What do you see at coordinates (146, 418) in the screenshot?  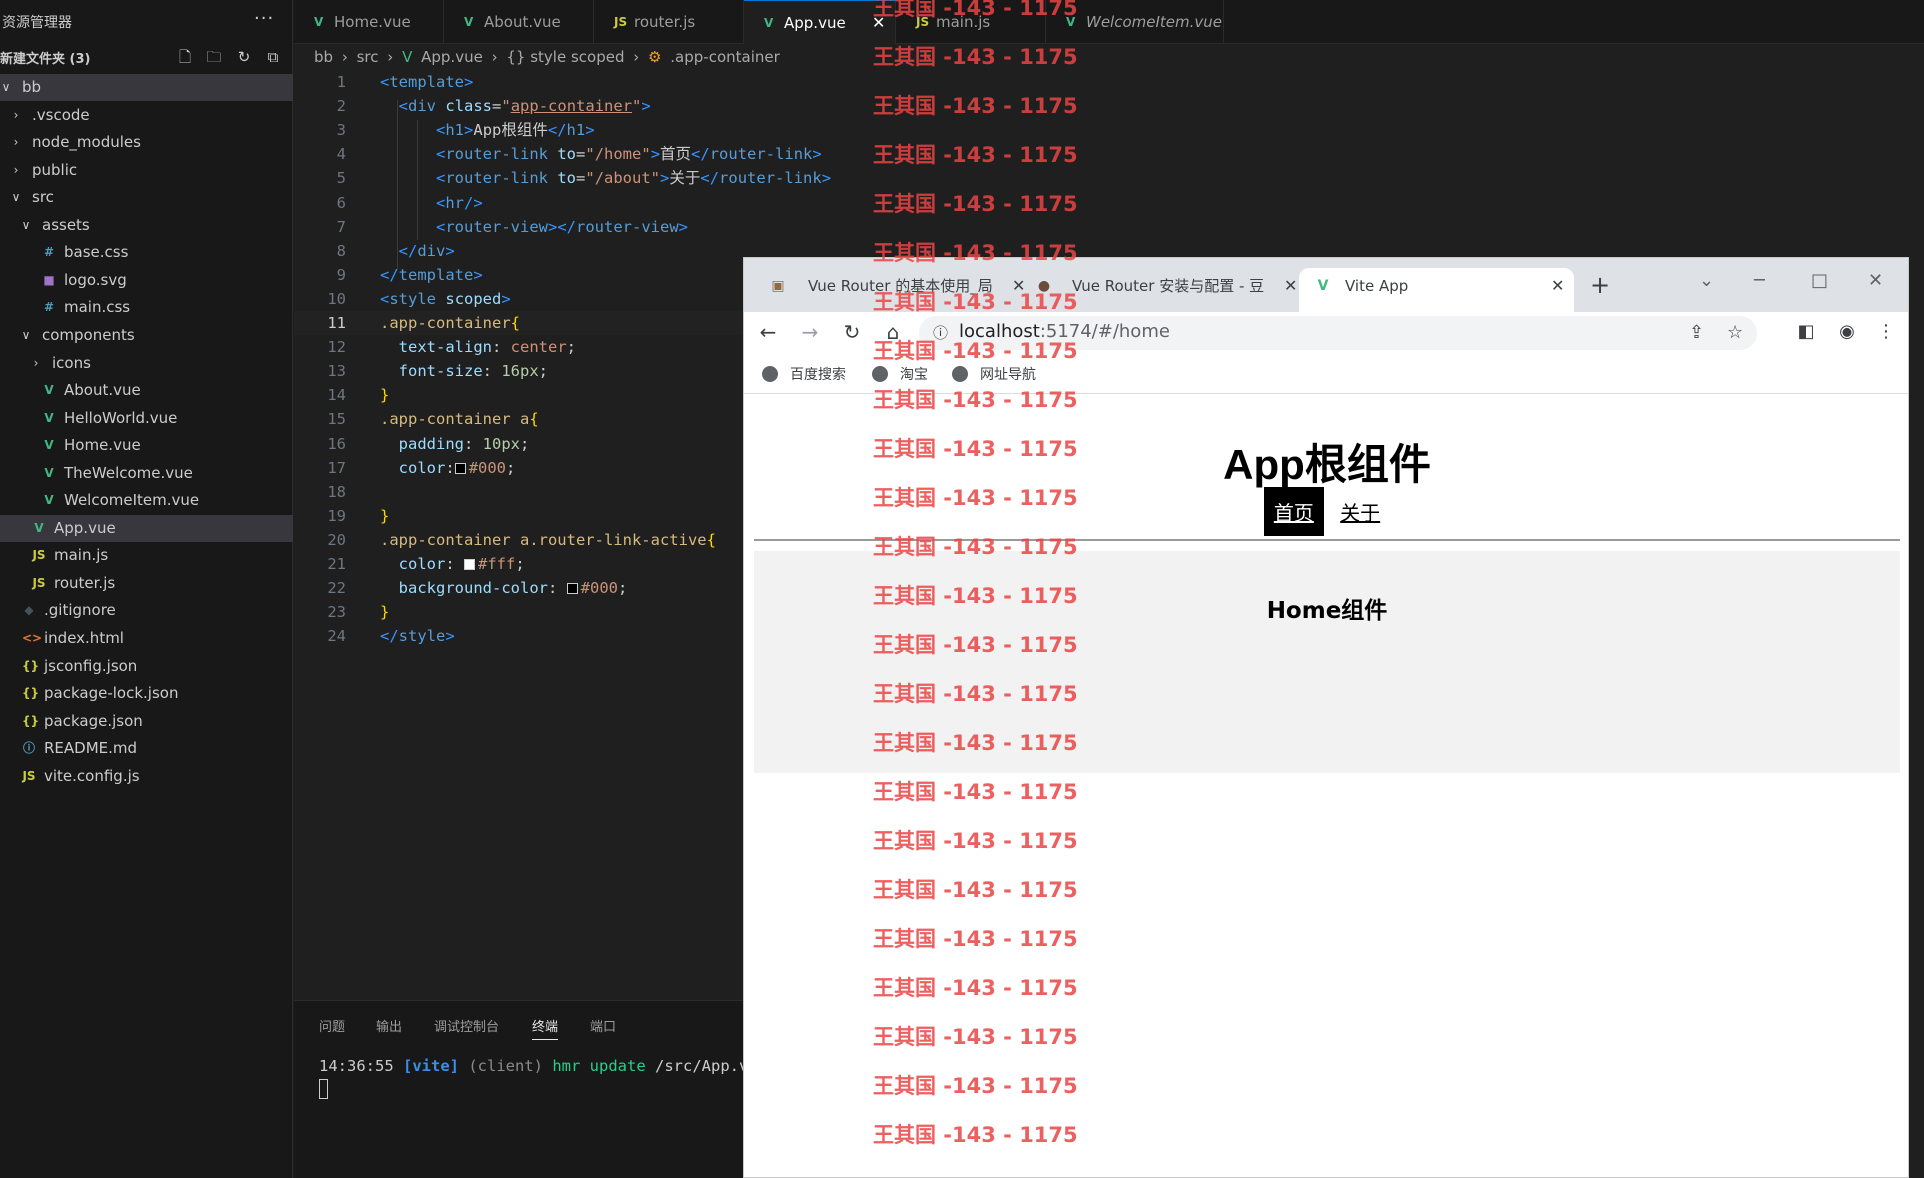 I see `tree-item: V HelloWorld.vue` at bounding box center [146, 418].